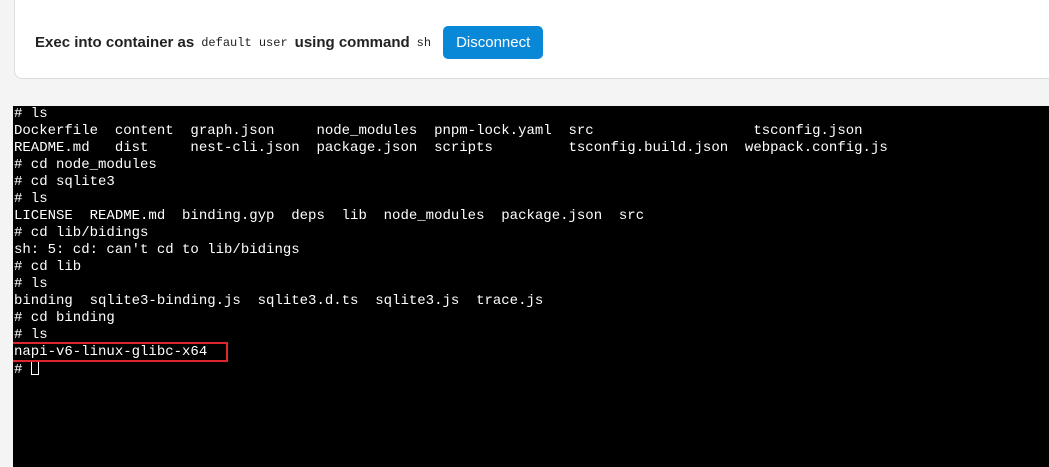 The image size is (1049, 467). I want to click on terminal-prompt-line: #, so click(451, 369).